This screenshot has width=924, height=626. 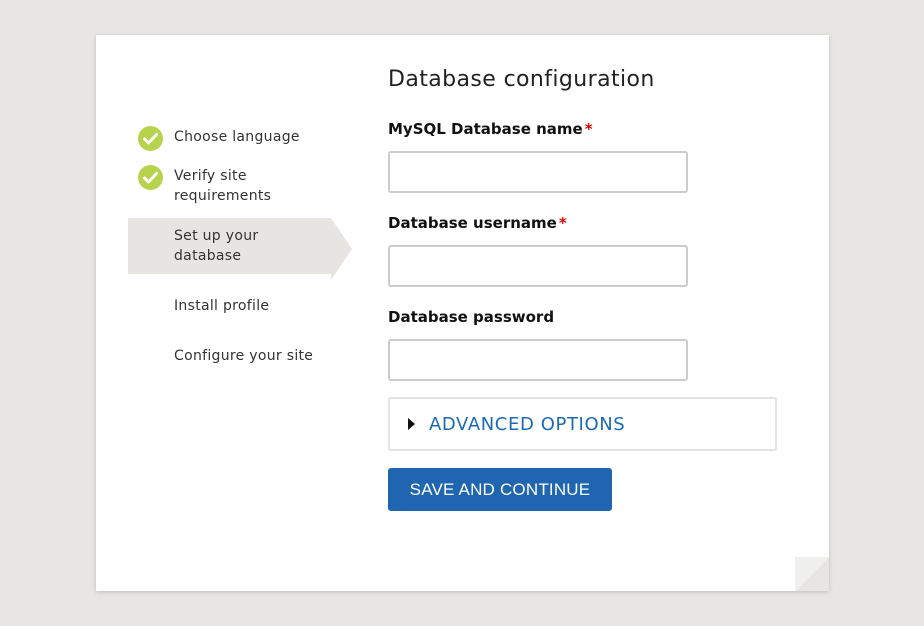 I want to click on field-db-username: Database username *, so click(x=588, y=250).